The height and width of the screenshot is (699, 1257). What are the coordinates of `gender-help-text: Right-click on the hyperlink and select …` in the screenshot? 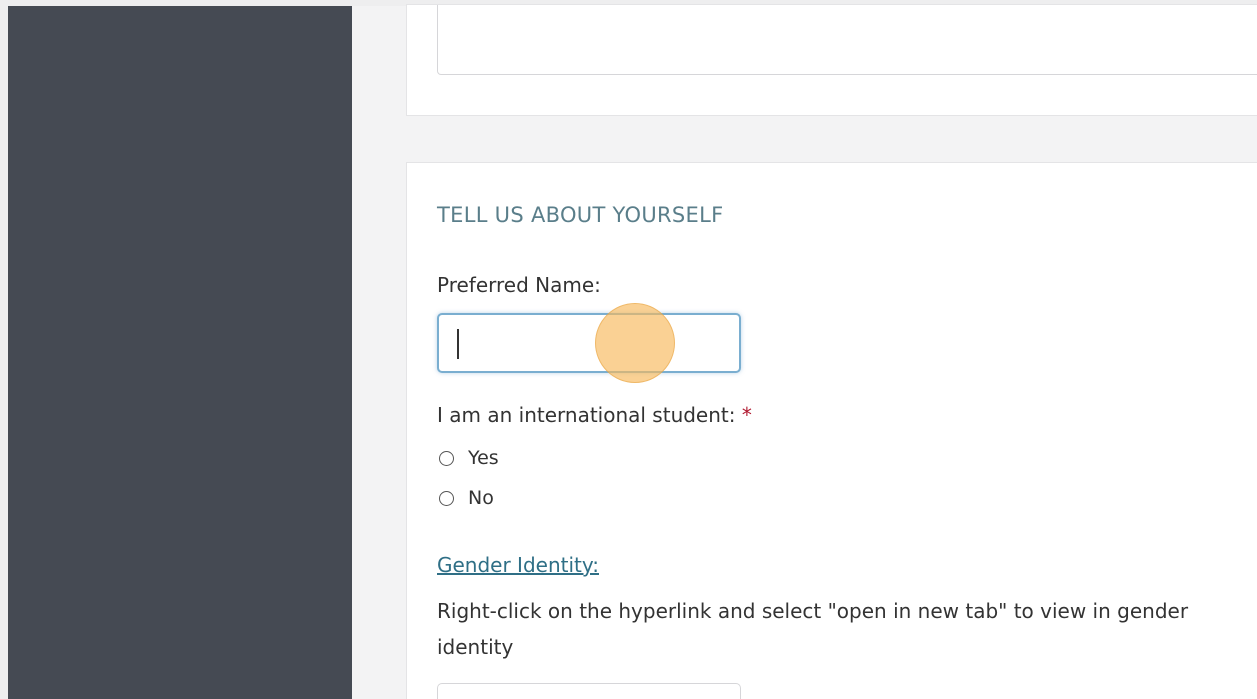 It's located at (813, 629).